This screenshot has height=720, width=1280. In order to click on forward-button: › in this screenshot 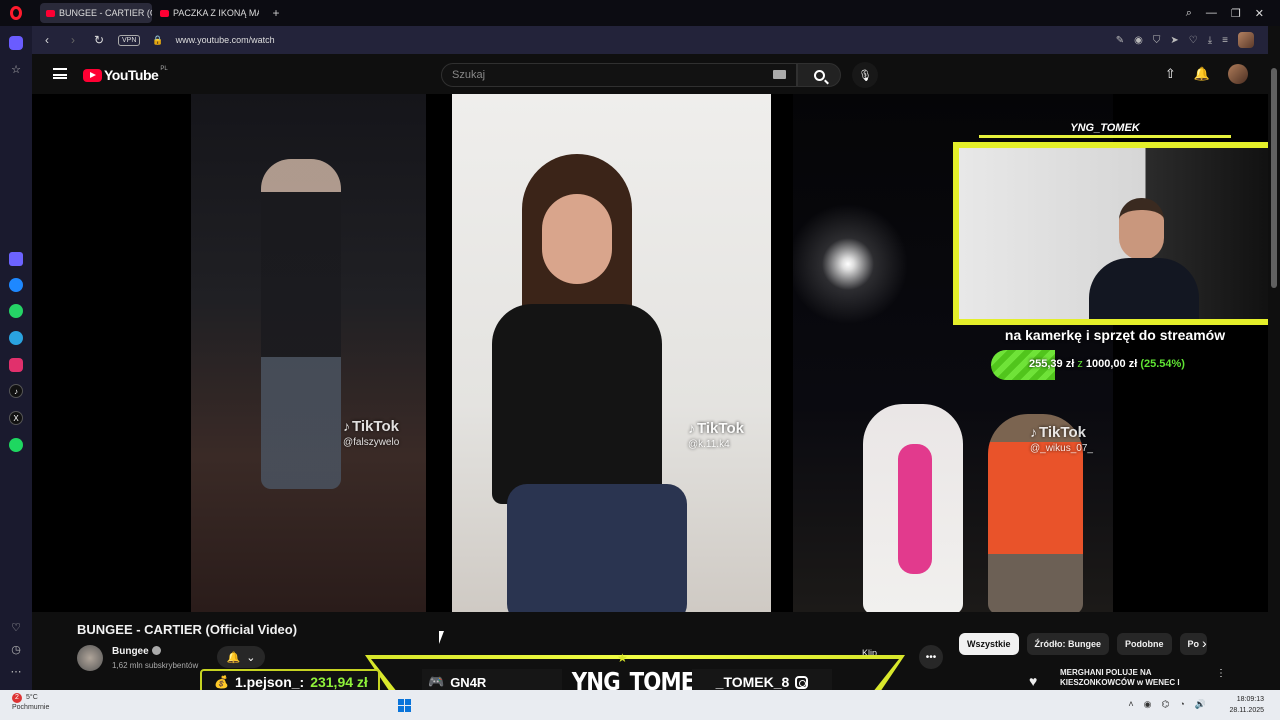, I will do `click(73, 40)`.